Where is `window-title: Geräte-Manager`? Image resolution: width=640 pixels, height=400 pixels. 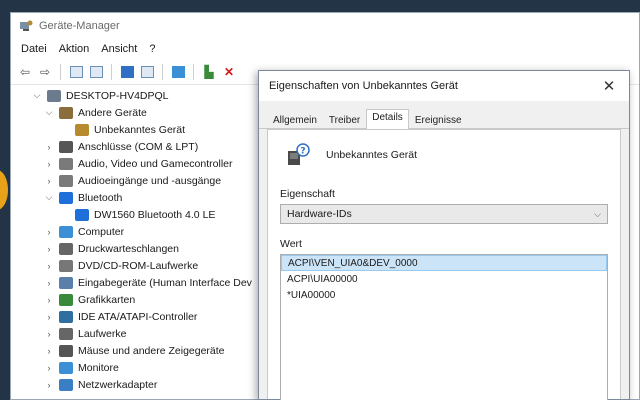 window-title: Geräte-Manager is located at coordinates (79, 26).